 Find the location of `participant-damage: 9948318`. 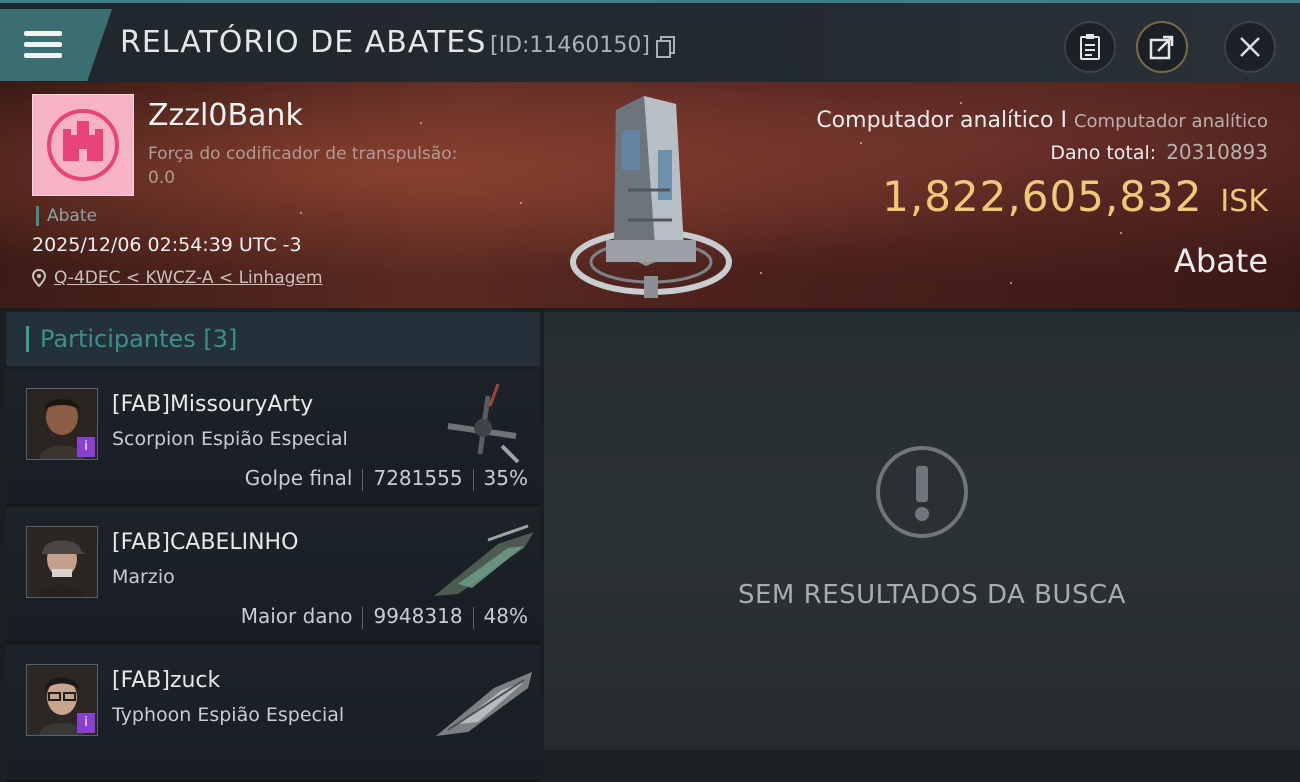

participant-damage: 9948318 is located at coordinates (418, 616).